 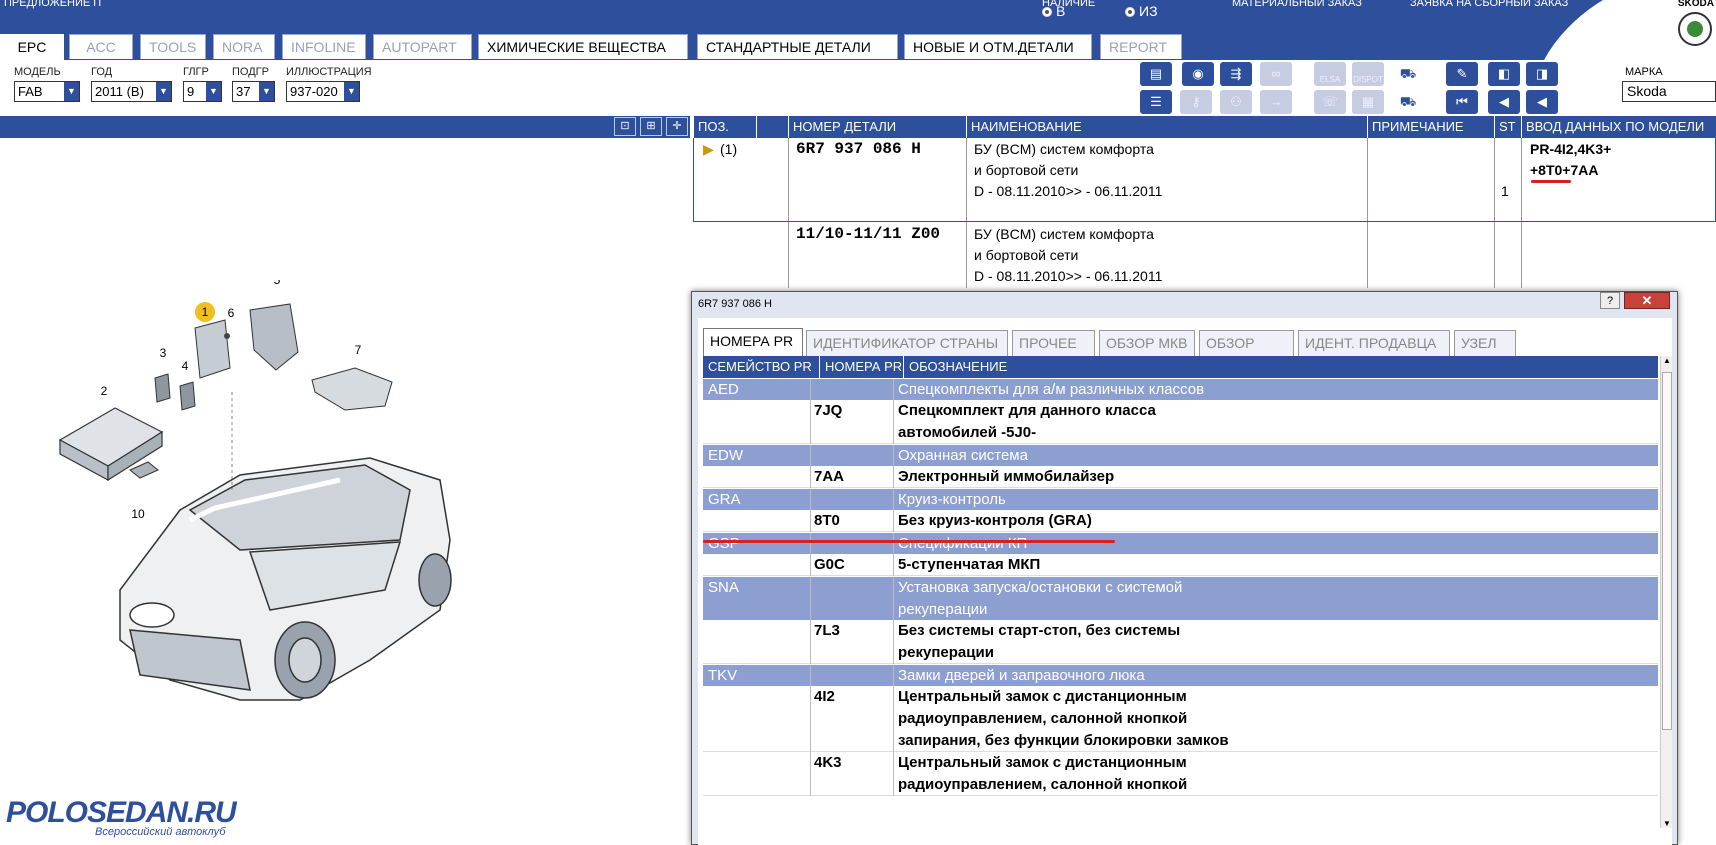 I want to click on col-pr-number: НОМЕРА PR, so click(x=861, y=367).